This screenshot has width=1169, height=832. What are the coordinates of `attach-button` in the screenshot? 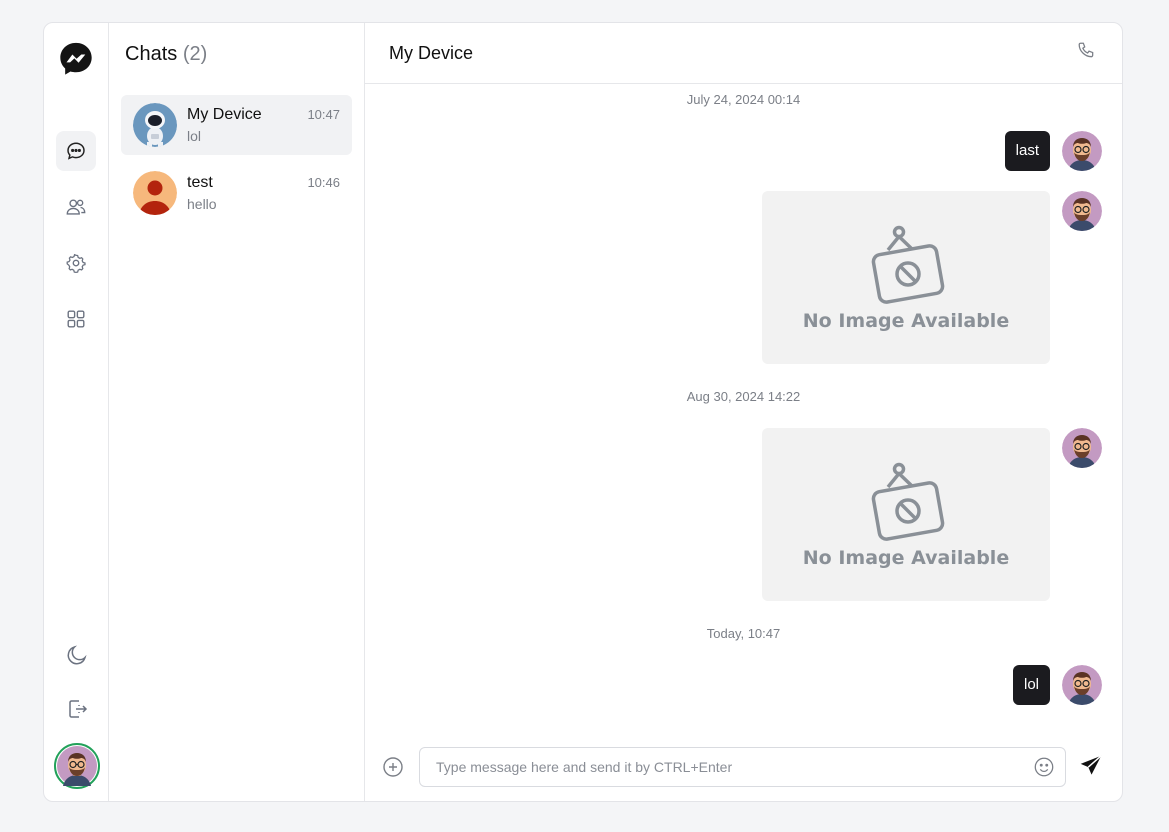 It's located at (393, 767).